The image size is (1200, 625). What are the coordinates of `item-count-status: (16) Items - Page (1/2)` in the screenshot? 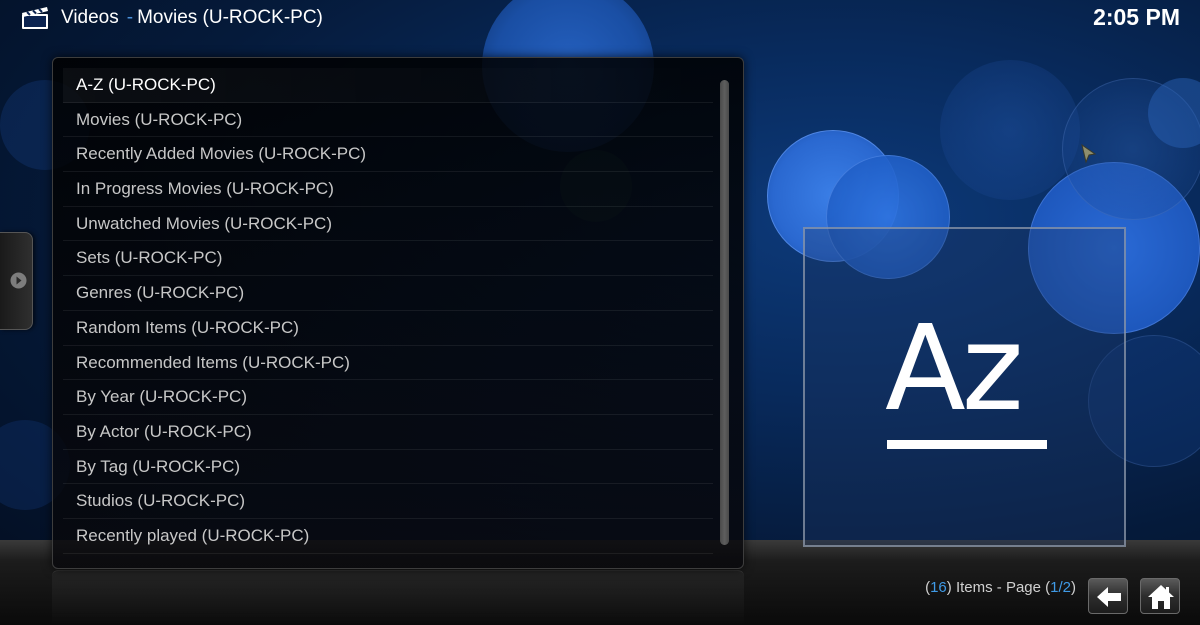 It's located at (1000, 587).